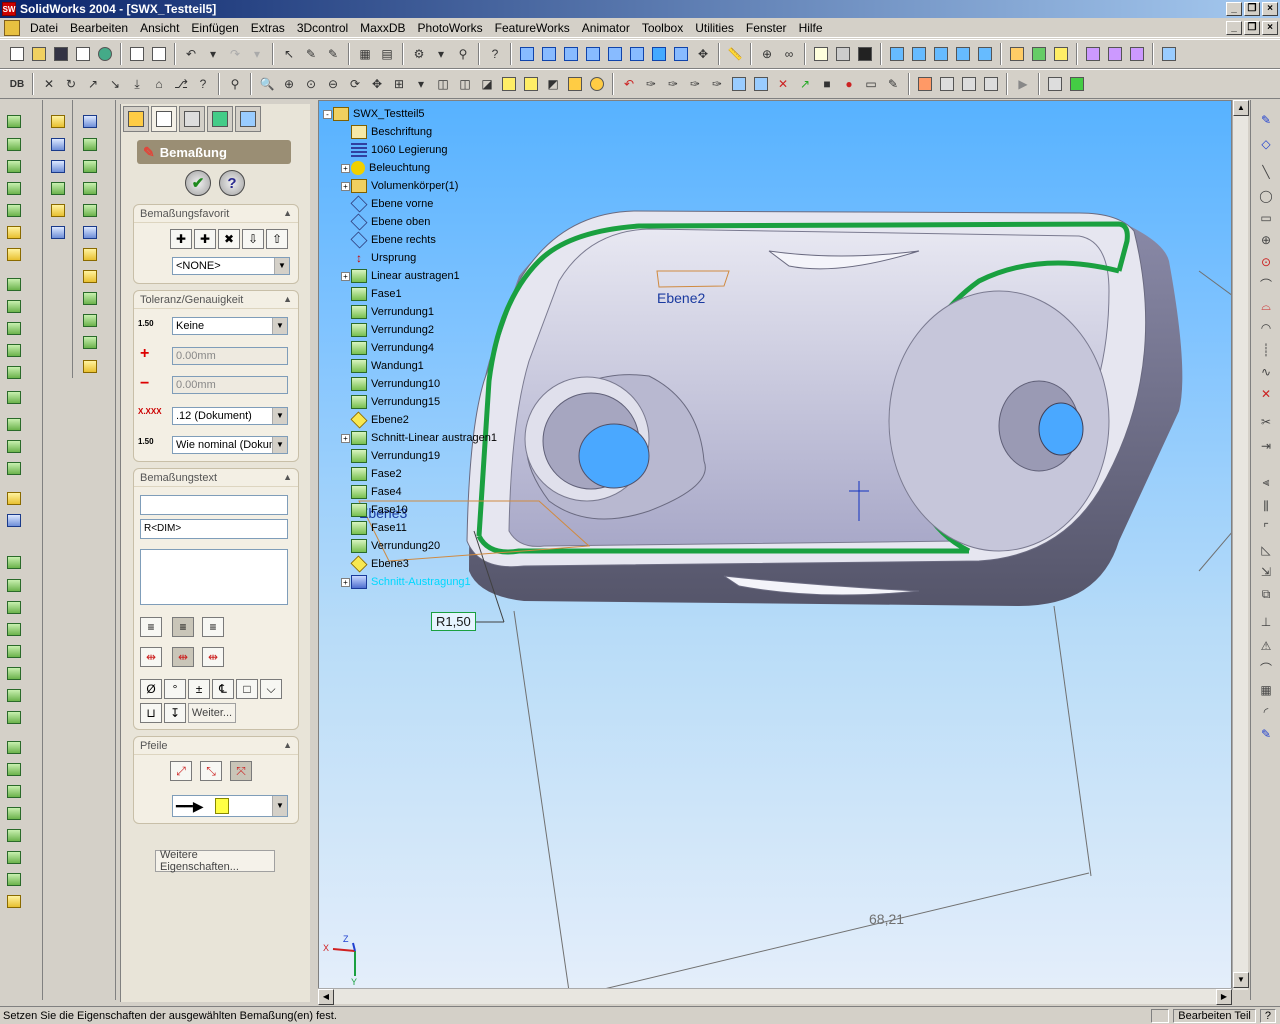  What do you see at coordinates (410, 456) in the screenshot?
I see `feature-tree-item: Verrundung19` at bounding box center [410, 456].